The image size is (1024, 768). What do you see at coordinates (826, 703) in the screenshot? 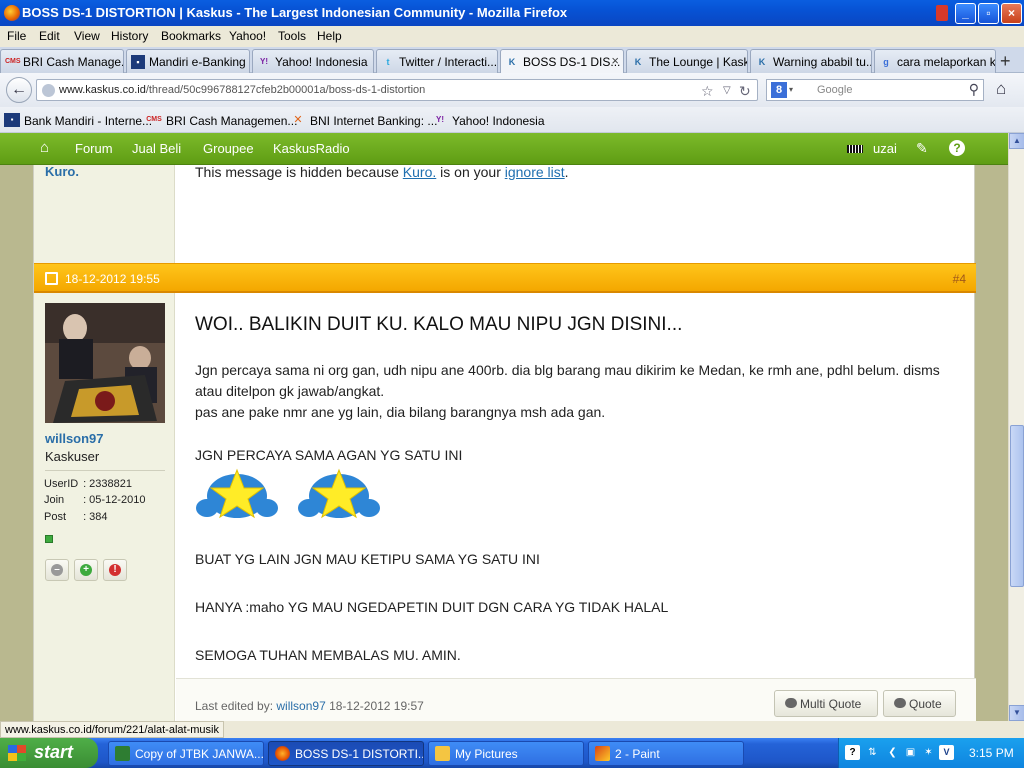
I see `multi-quote-button: Multi Quote` at bounding box center [826, 703].